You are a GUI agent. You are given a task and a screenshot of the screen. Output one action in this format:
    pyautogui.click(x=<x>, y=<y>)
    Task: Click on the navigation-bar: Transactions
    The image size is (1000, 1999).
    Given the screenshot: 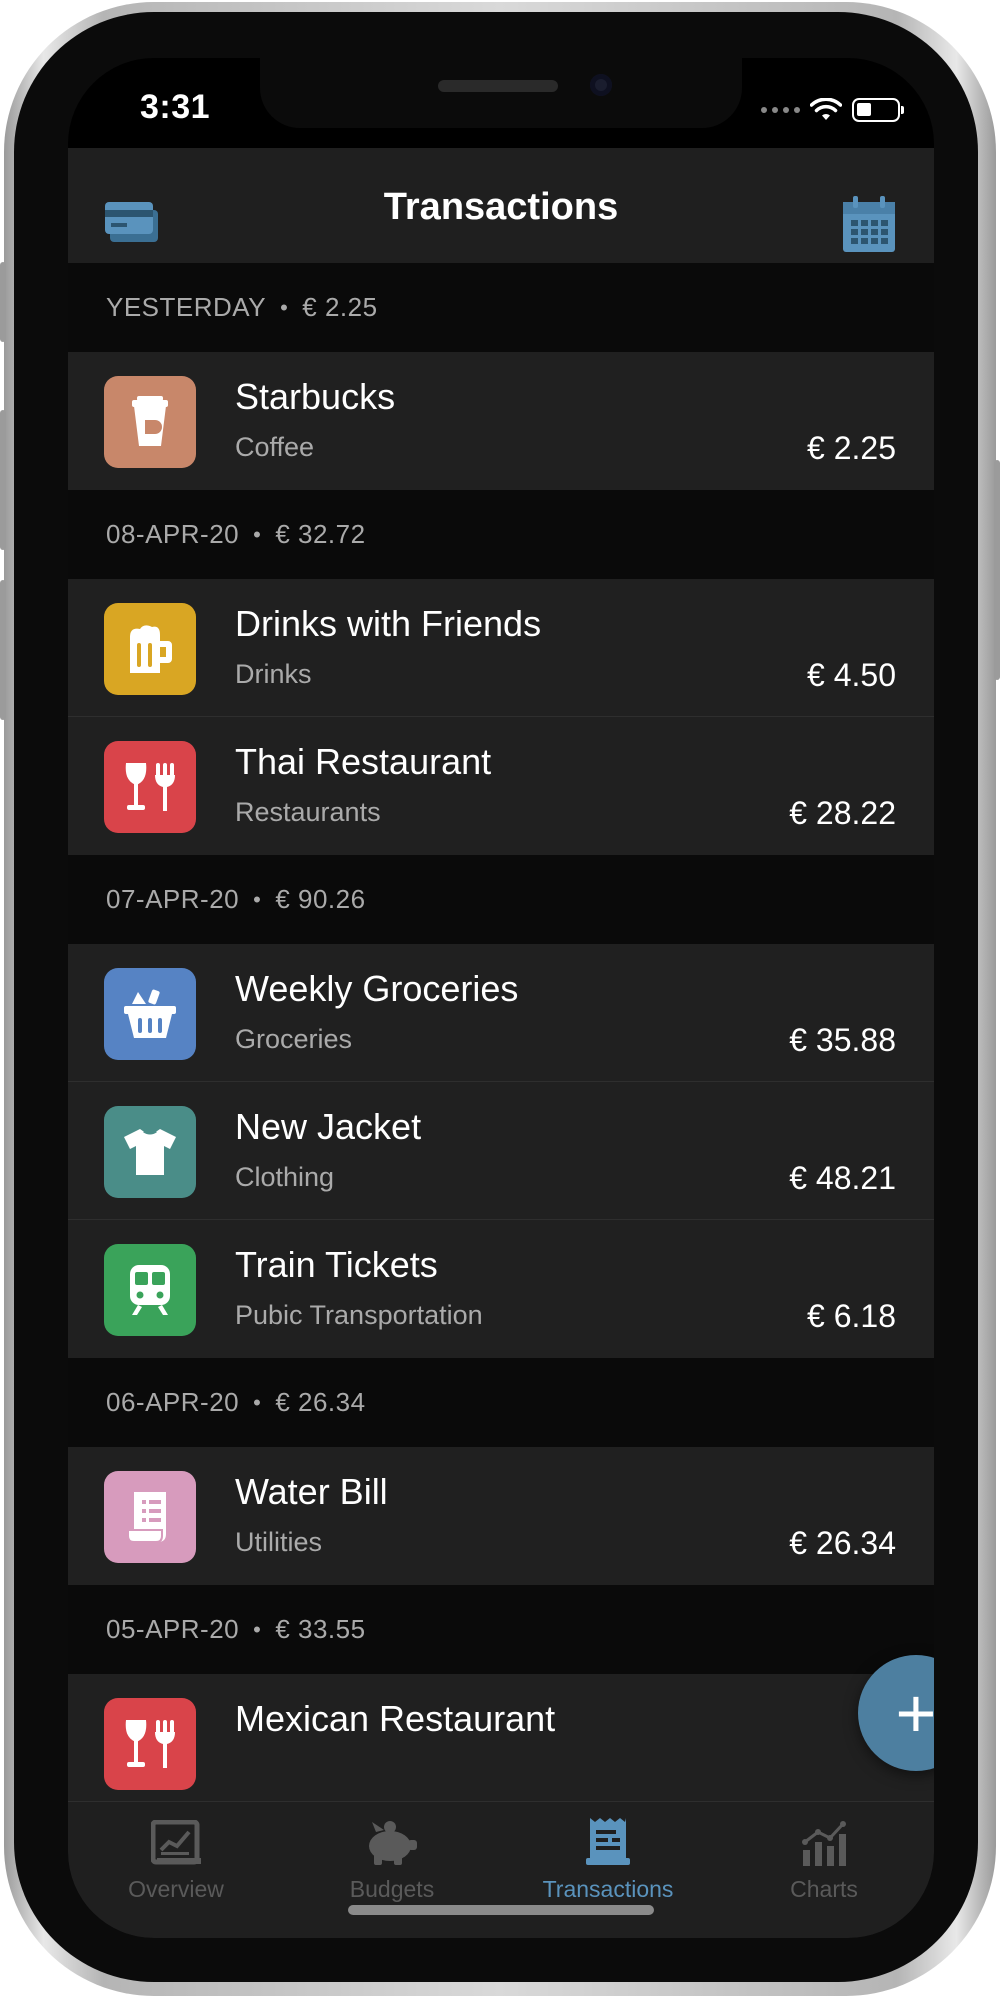 What is the action you would take?
    pyautogui.click(x=501, y=205)
    